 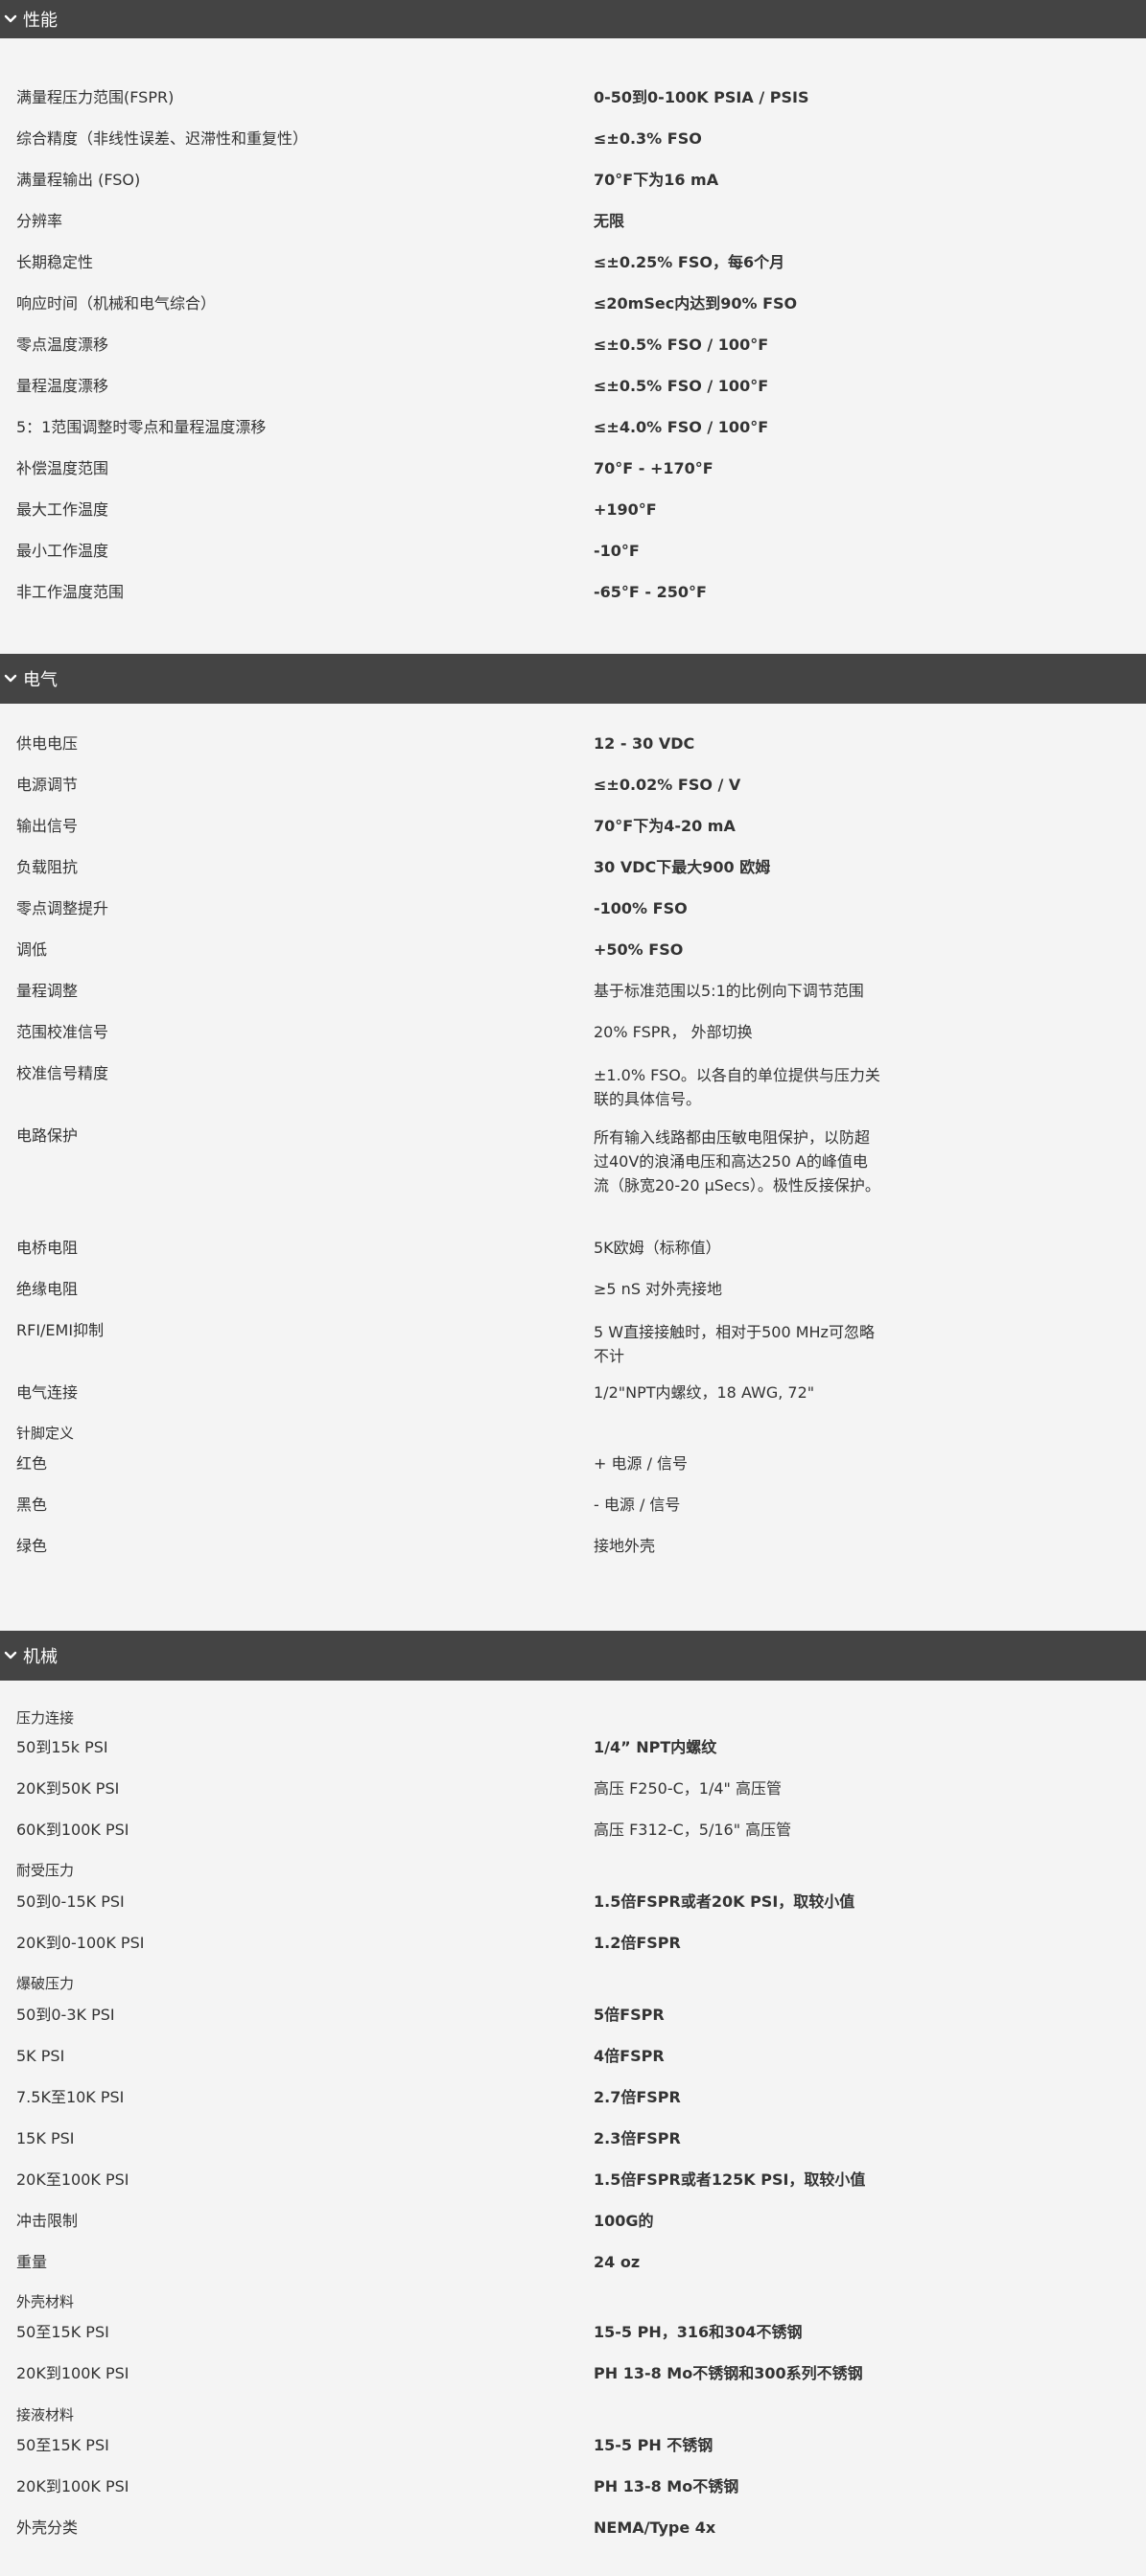 What do you see at coordinates (573, 19) in the screenshot?
I see `section-header-performance: 性能` at bounding box center [573, 19].